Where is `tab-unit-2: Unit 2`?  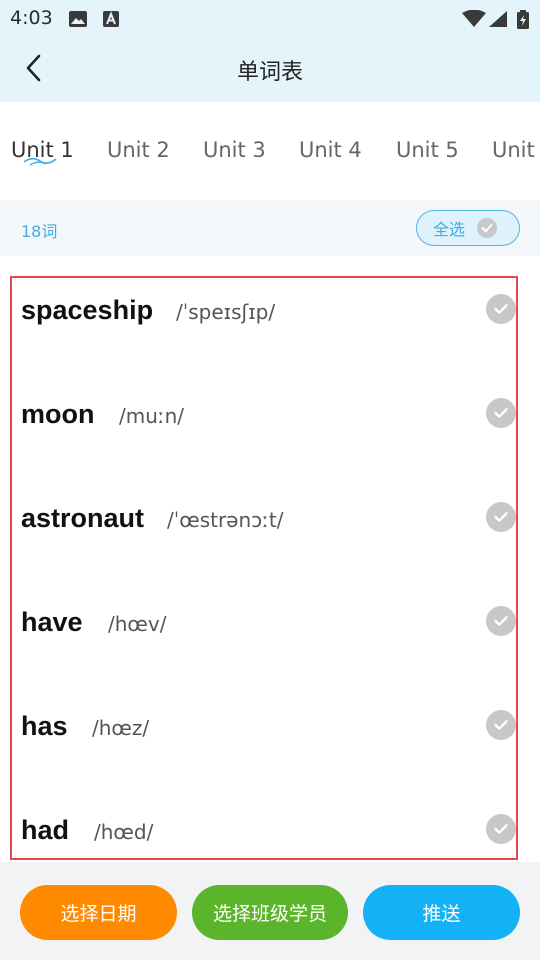 tab-unit-2: Unit 2 is located at coordinates (138, 150).